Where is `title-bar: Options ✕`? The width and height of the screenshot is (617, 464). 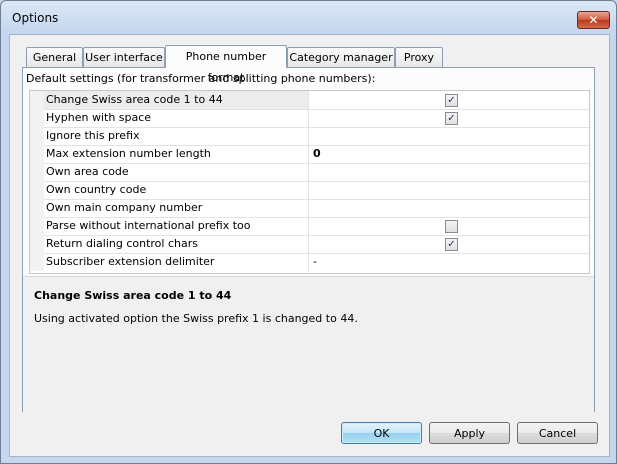
title-bar: Options ✕ is located at coordinates (308, 18).